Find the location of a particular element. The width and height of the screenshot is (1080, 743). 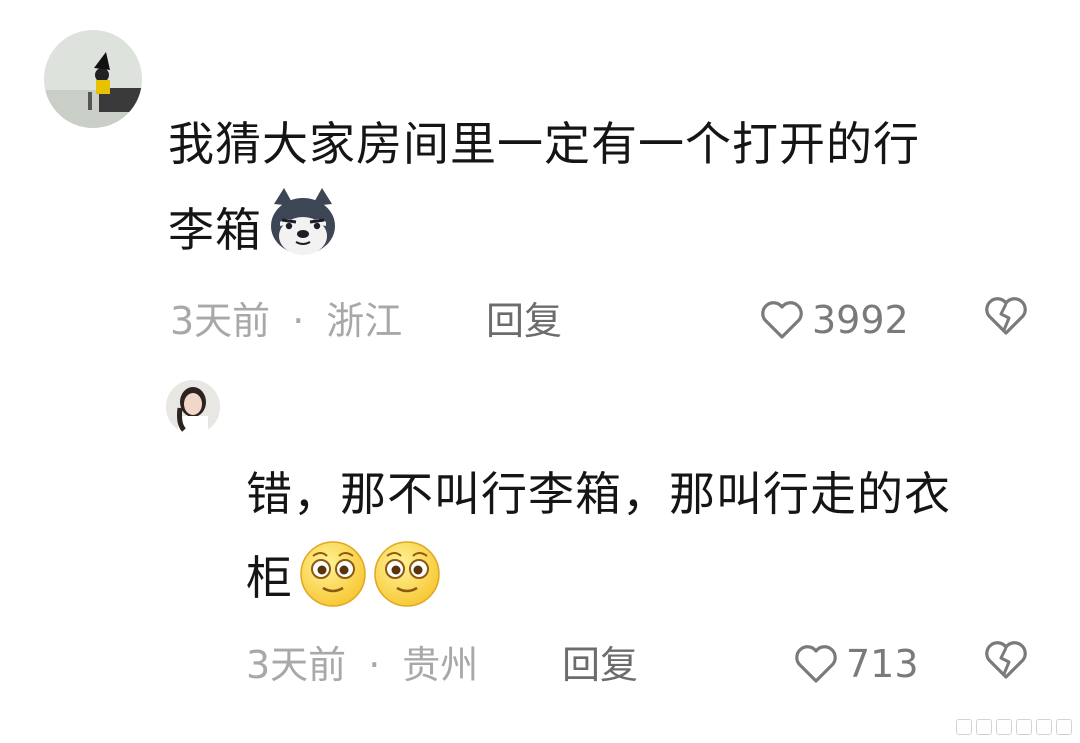

comment-text-line-2: 柜 is located at coordinates (598, 585).